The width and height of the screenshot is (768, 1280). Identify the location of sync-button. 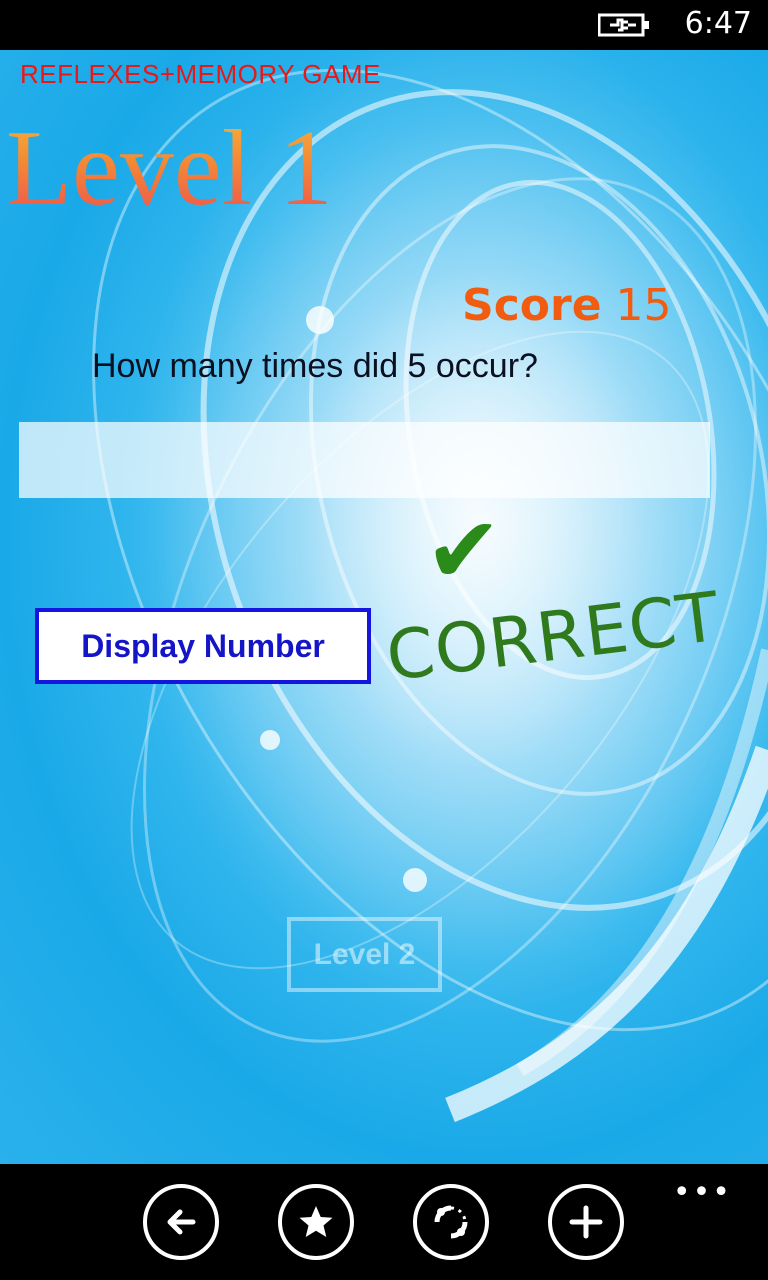
(451, 1222).